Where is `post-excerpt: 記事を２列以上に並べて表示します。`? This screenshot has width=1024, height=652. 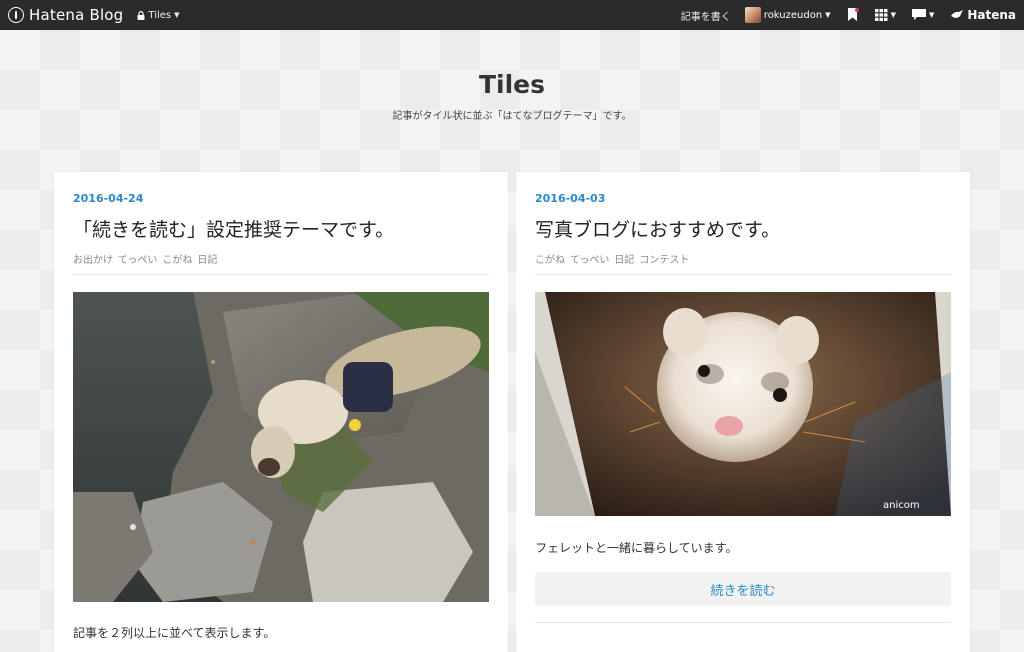
post-excerpt: 記事を２列以上に並べて表示します。 is located at coordinates (174, 633).